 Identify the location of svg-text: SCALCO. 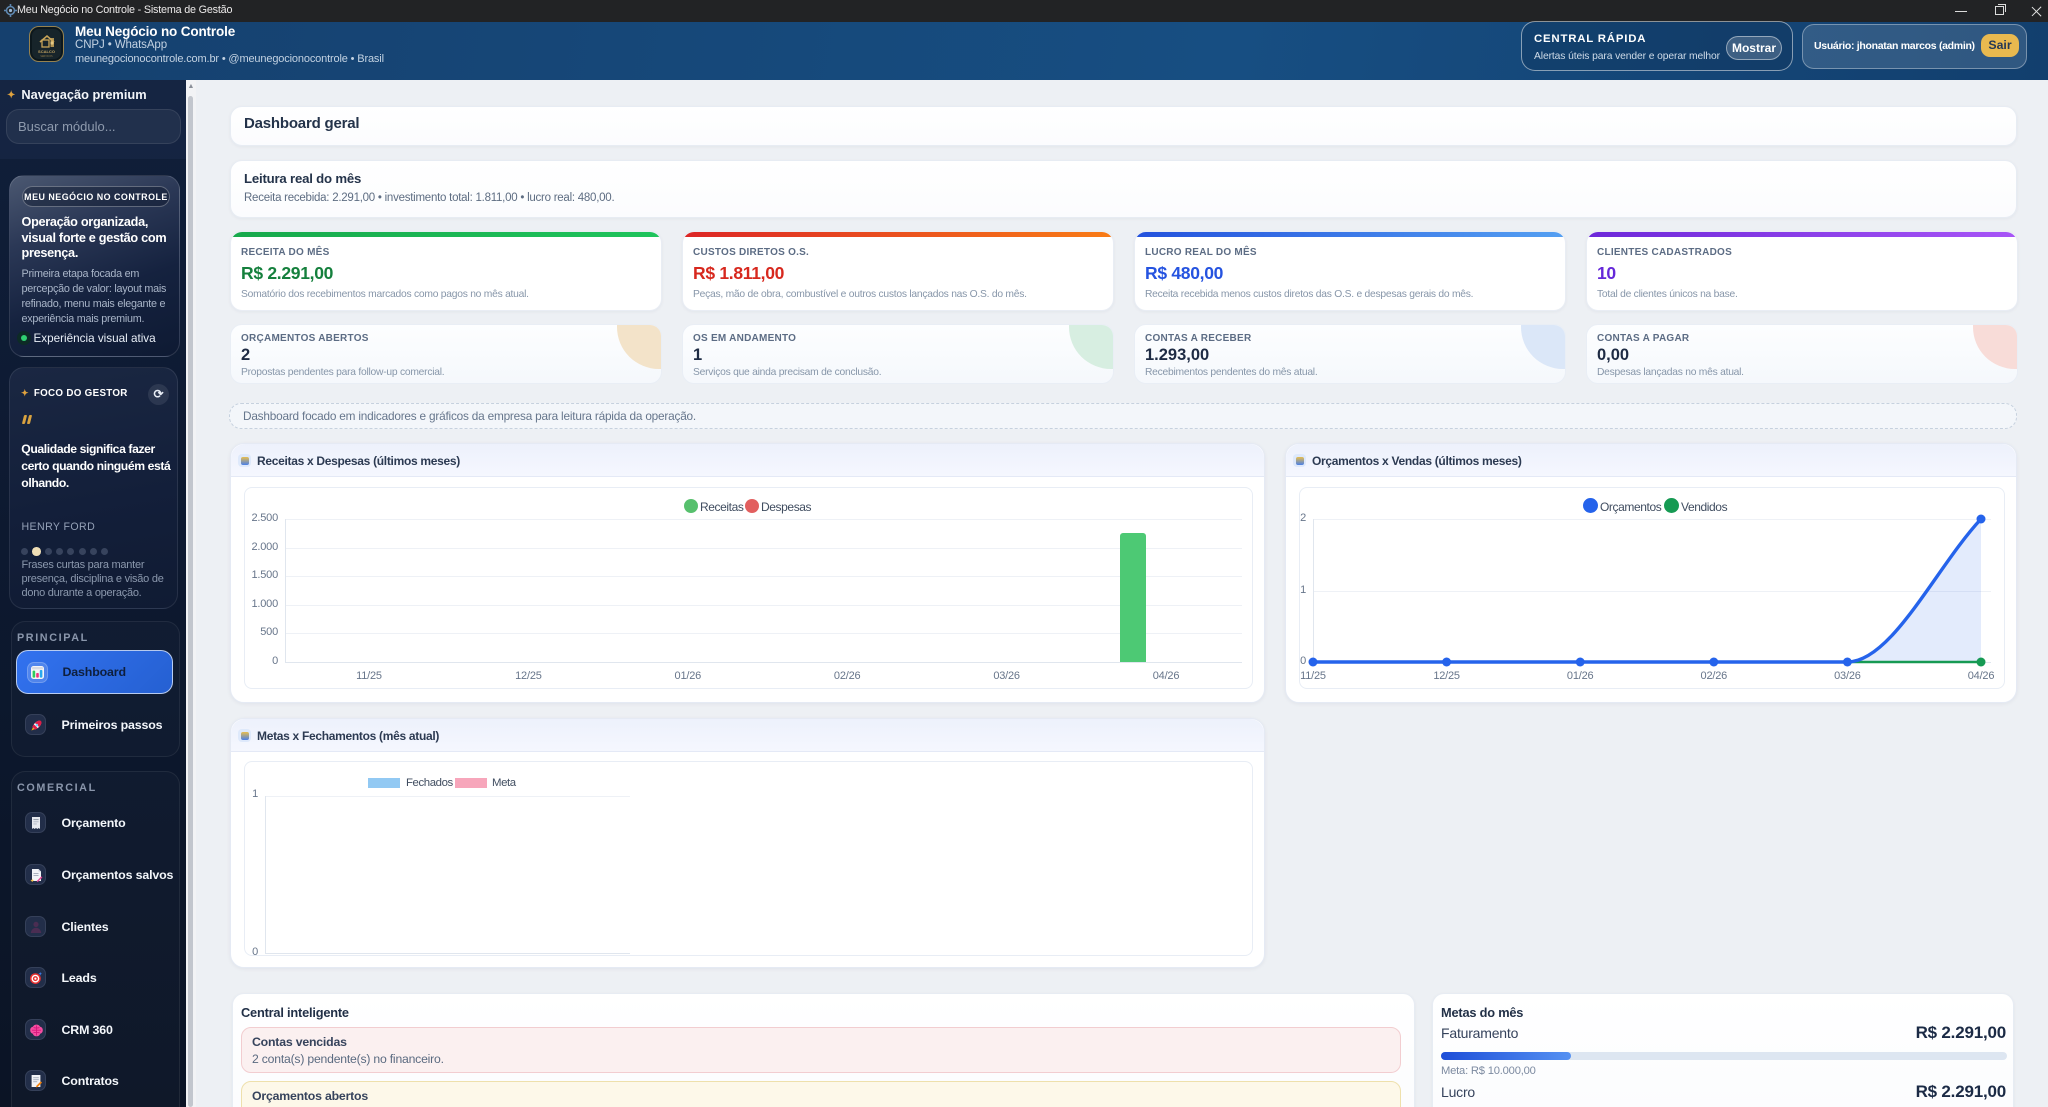
(46, 51).